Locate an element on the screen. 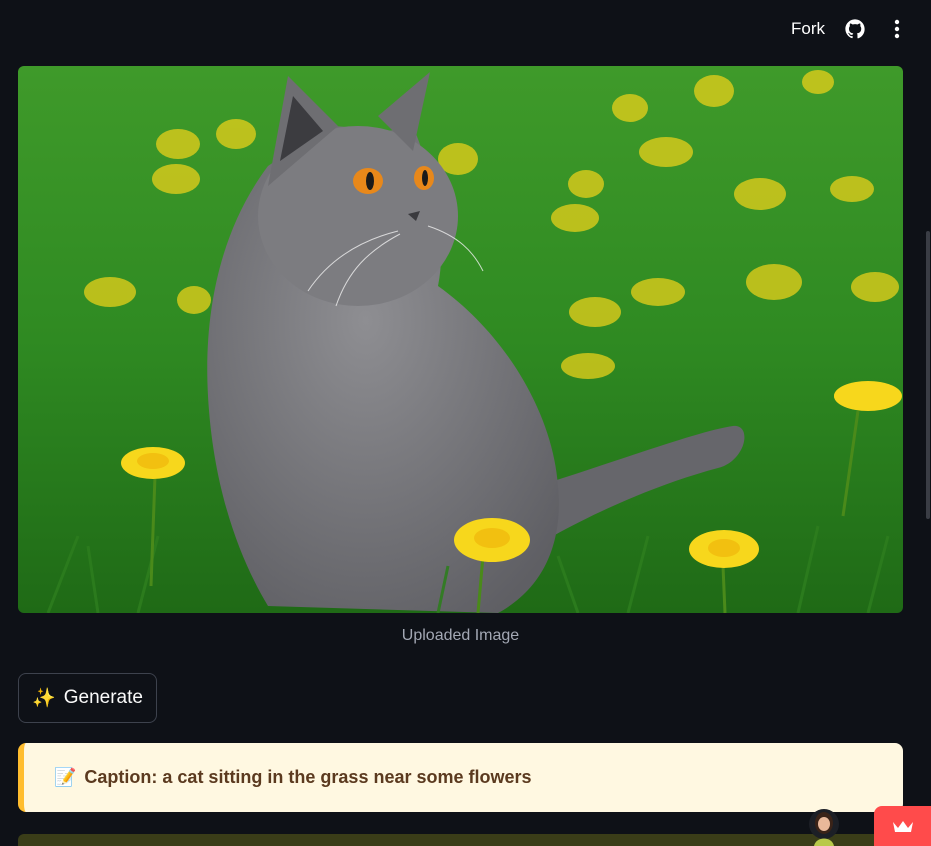  memo-icon: 📝 is located at coordinates (65, 777).